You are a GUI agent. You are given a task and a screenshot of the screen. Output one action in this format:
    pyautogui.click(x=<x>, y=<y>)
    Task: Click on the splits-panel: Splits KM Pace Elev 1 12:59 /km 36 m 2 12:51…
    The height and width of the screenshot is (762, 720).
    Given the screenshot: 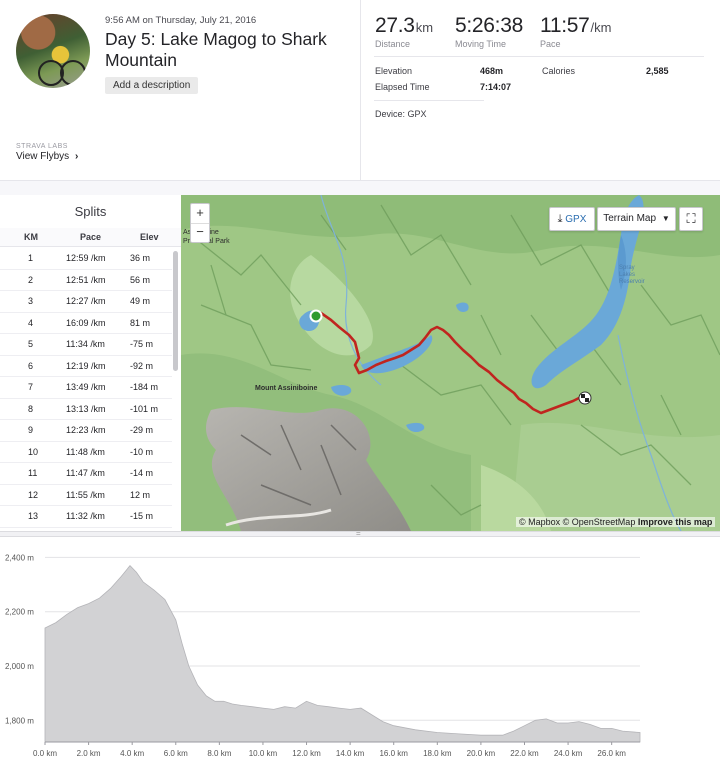 What is the action you would take?
    pyautogui.click(x=91, y=363)
    